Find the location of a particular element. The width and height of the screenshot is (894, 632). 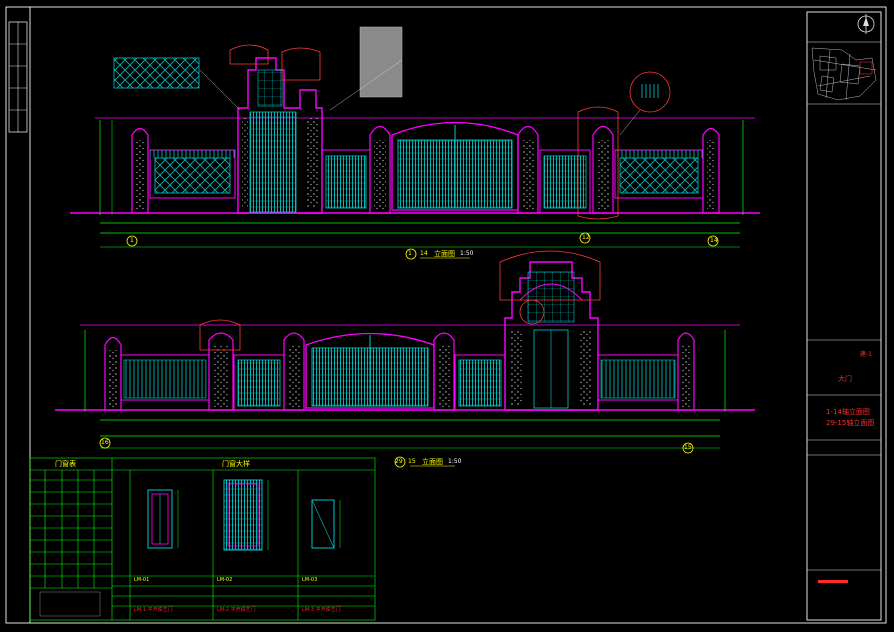

title-block is located at coordinates (844, 316).